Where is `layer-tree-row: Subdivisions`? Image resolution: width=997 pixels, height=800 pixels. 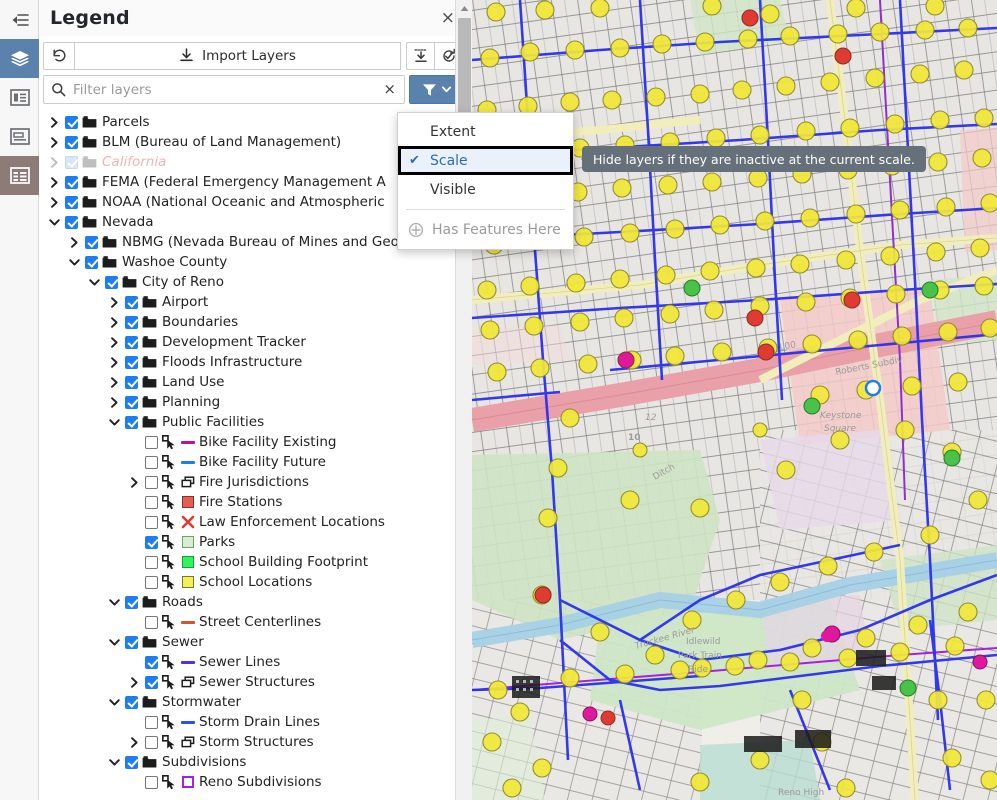 layer-tree-row: Subdivisions is located at coordinates (255, 762).